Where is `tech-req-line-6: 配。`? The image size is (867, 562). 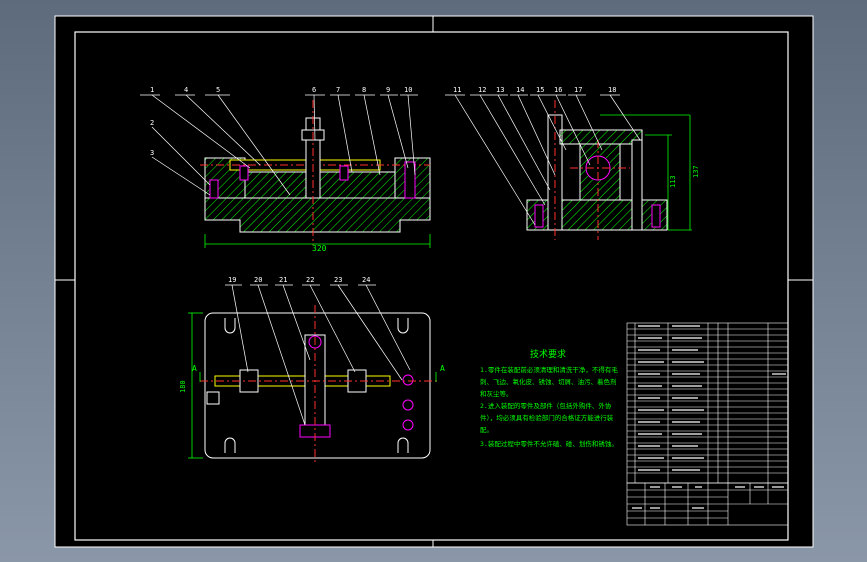
tech-req-line-6: 配。 is located at coordinates (486, 430).